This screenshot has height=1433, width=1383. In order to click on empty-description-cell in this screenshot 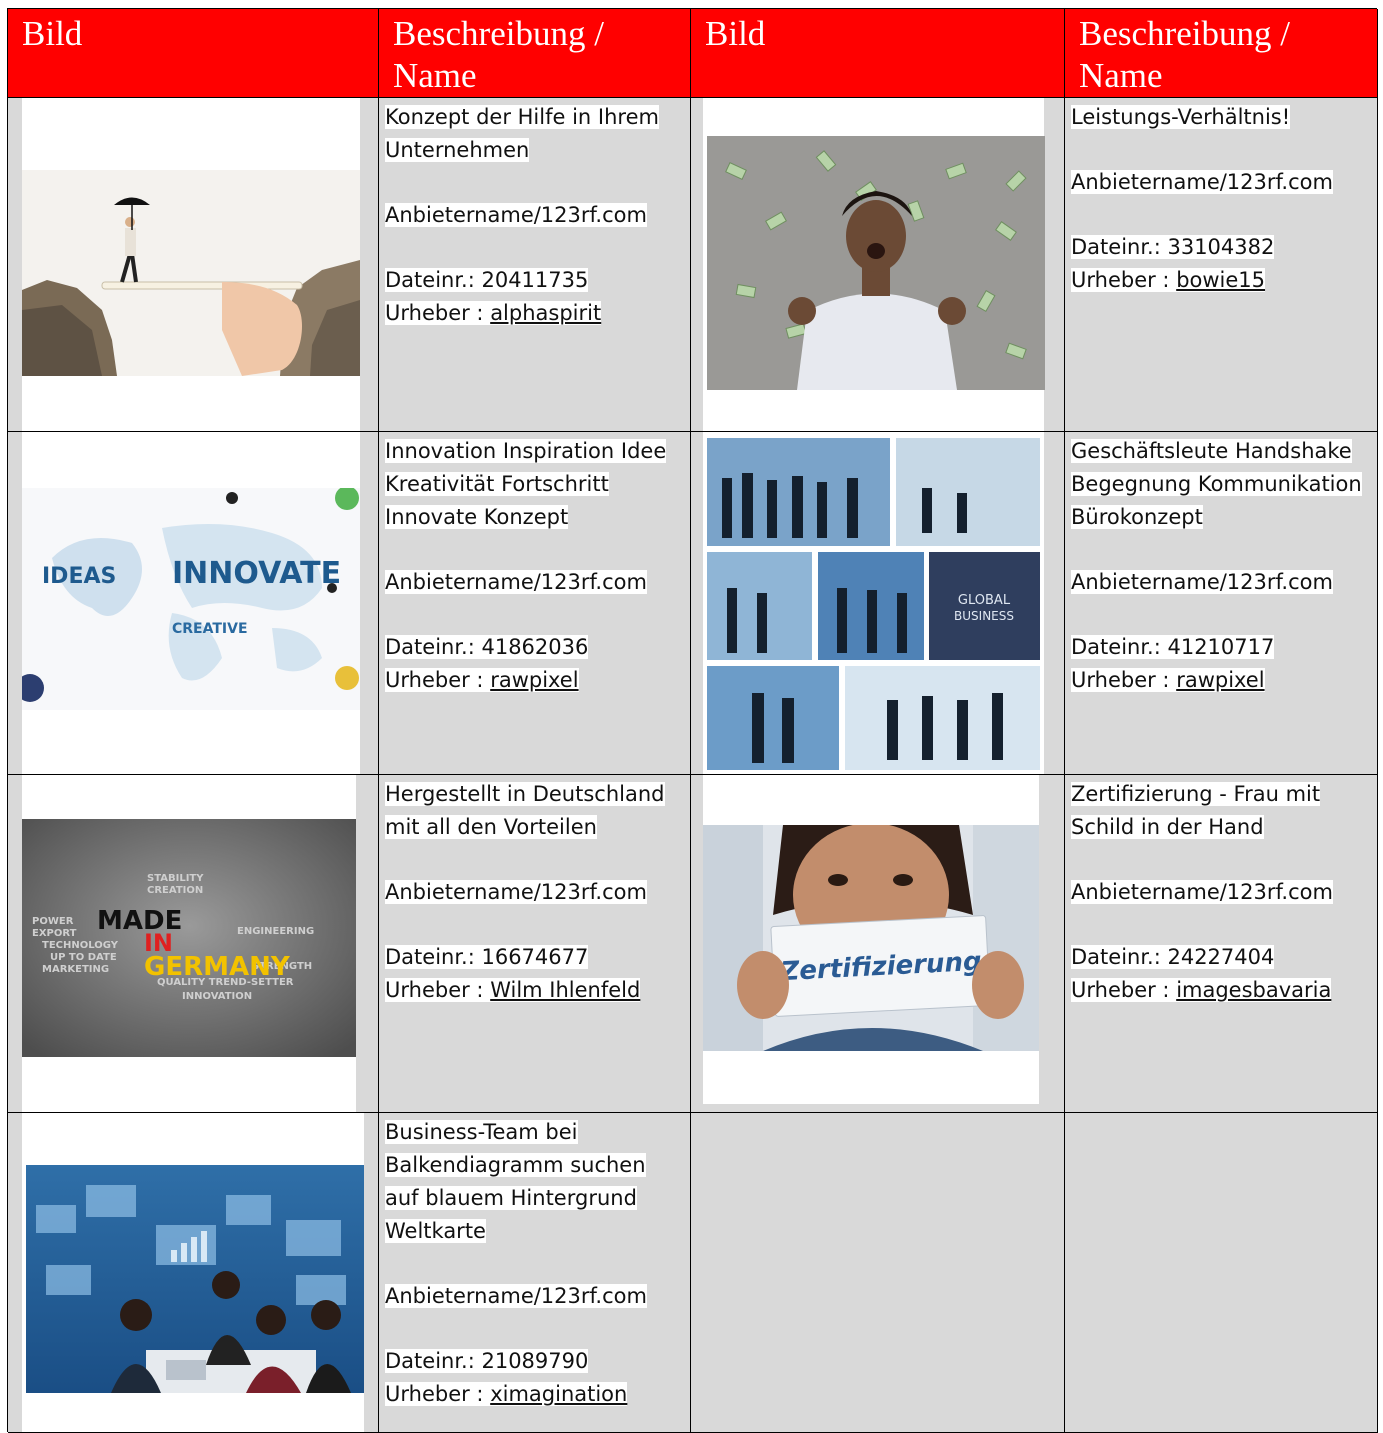, I will do `click(1221, 1273)`.